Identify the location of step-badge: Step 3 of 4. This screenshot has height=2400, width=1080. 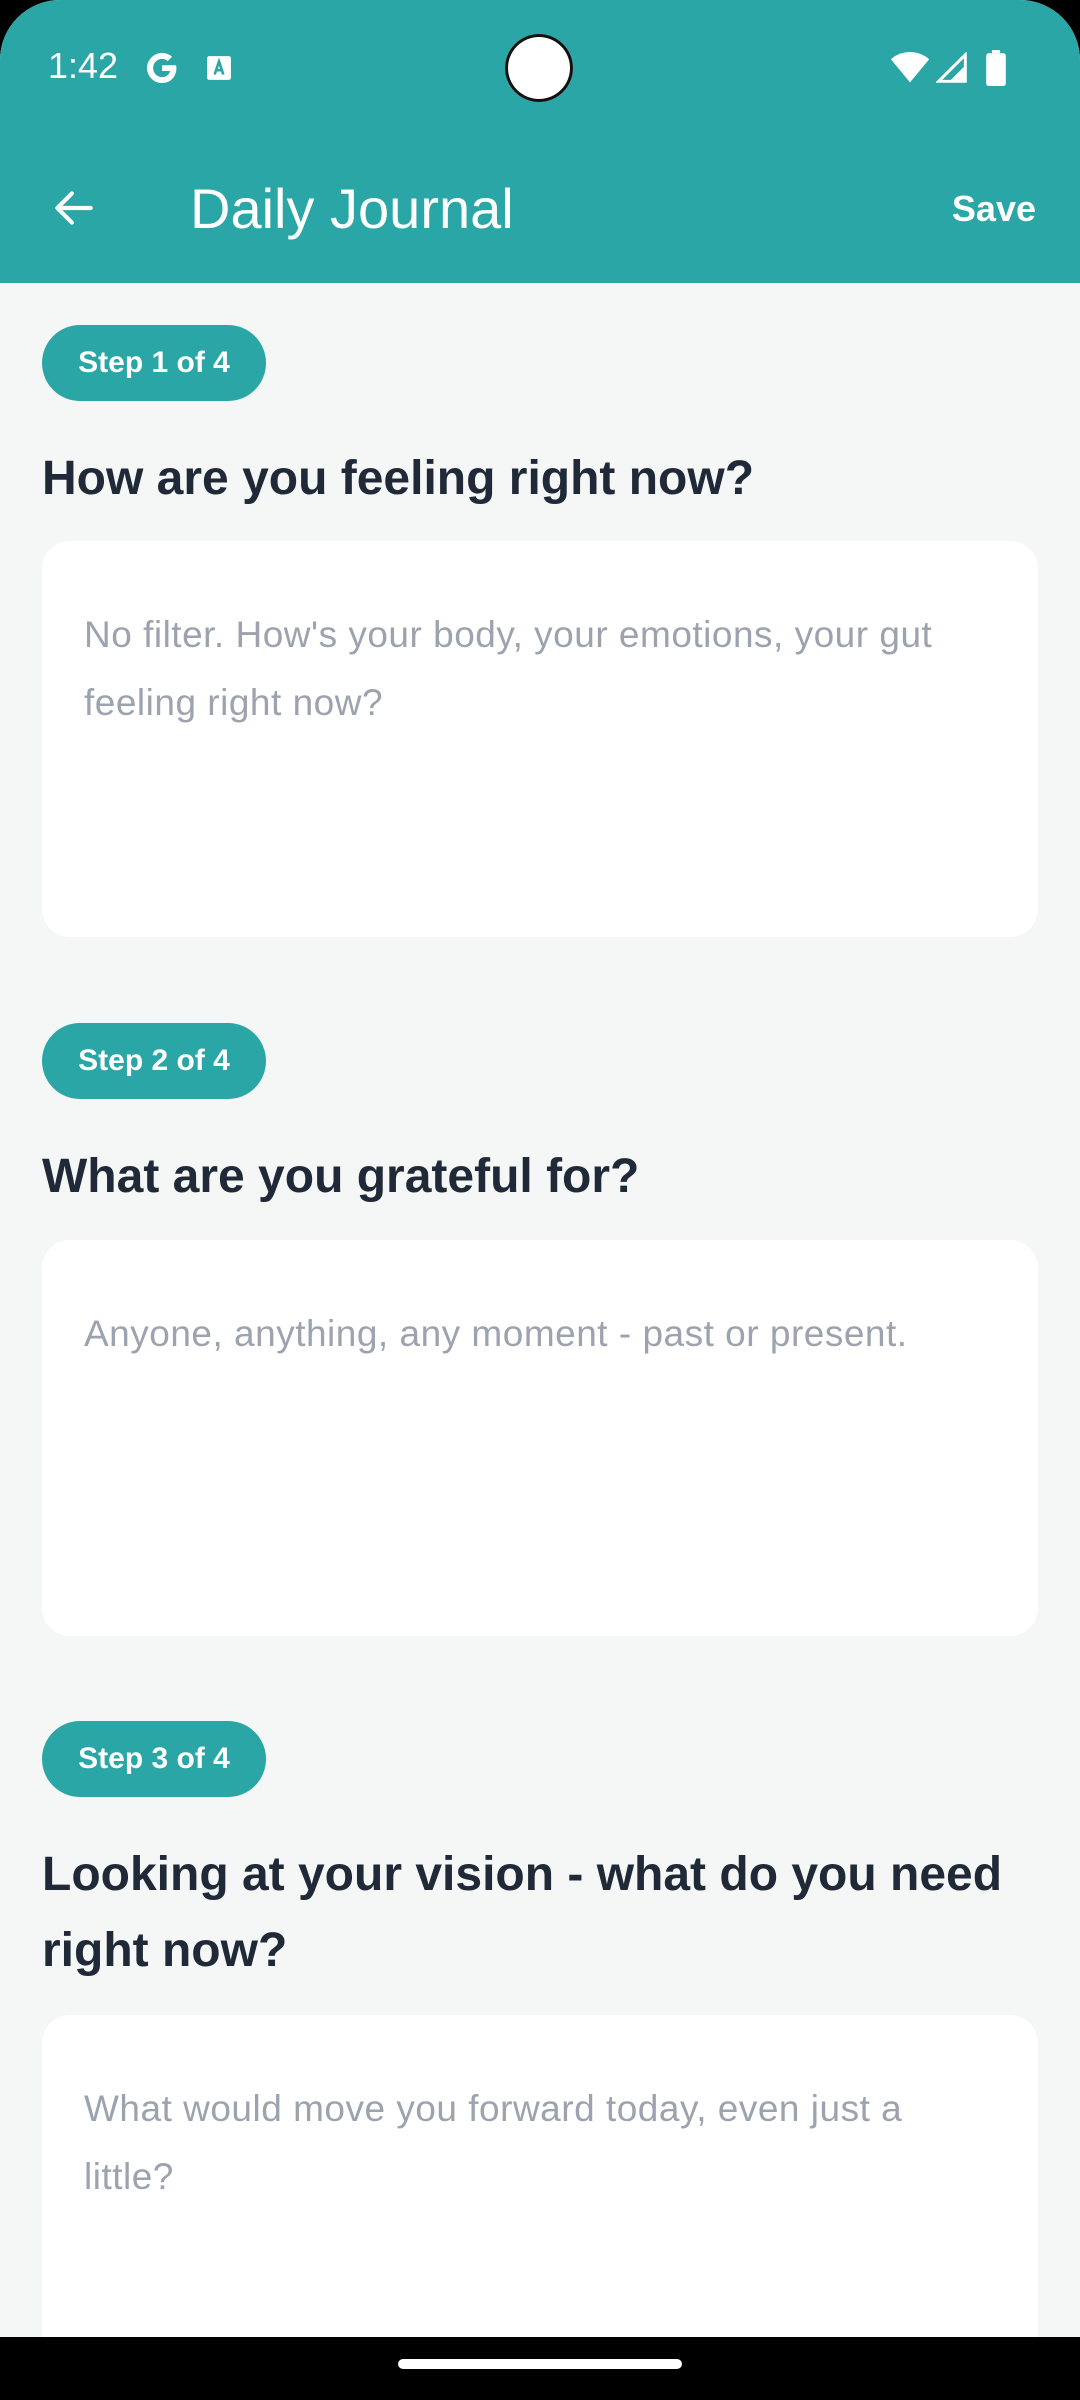
(154, 1759).